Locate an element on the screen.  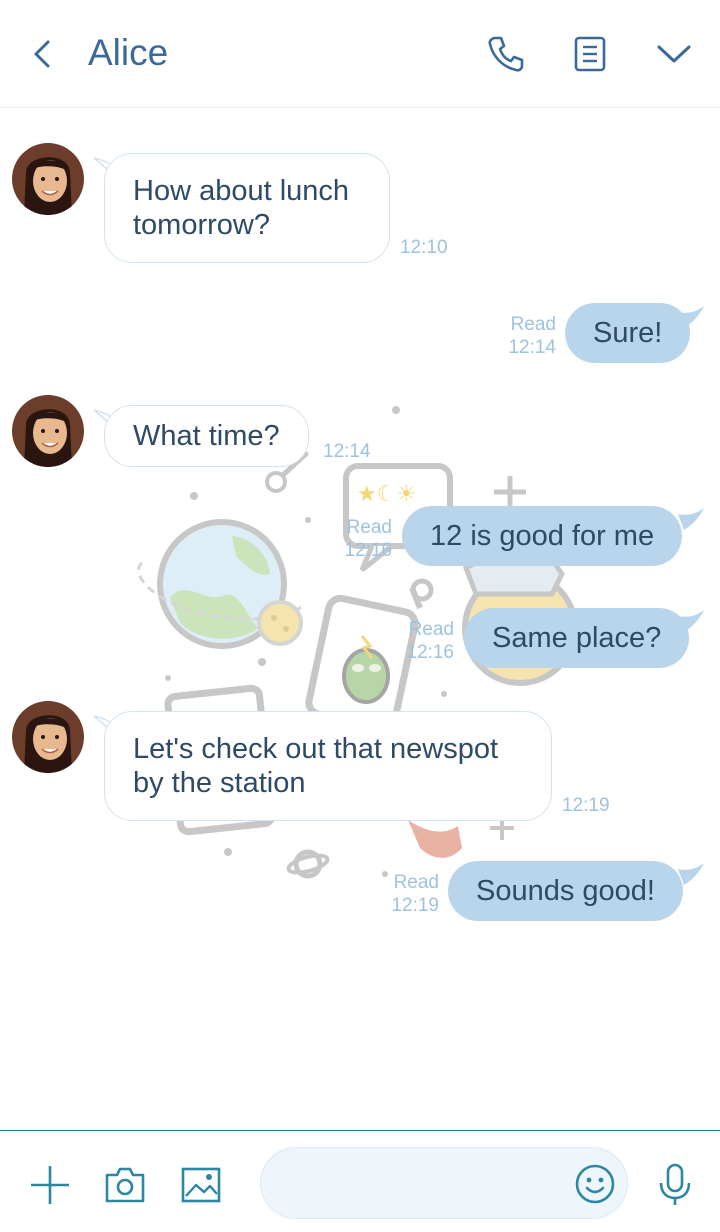
message-text: Same place? is located at coordinates (577, 638).